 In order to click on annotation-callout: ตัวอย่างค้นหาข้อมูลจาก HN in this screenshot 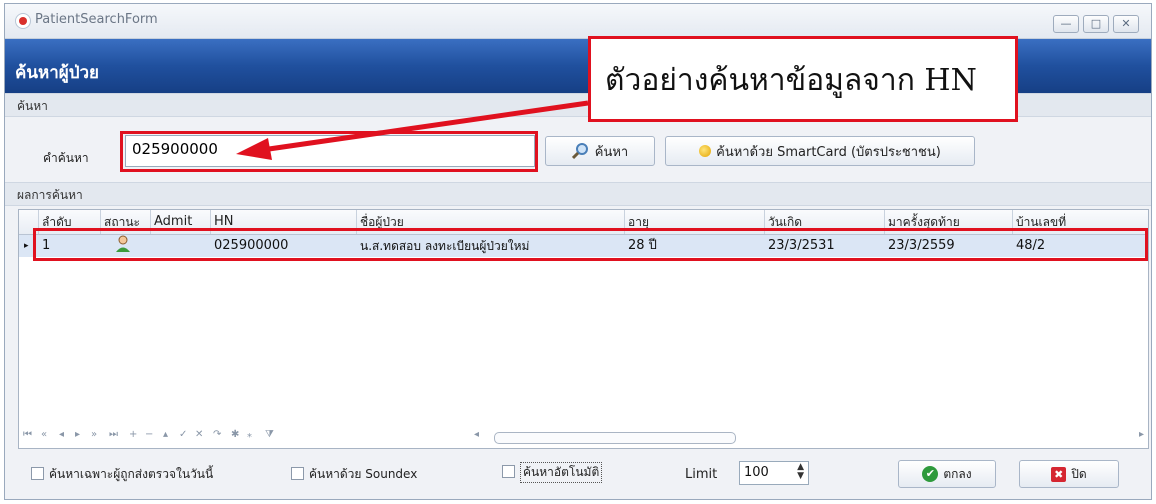, I will do `click(803, 79)`.